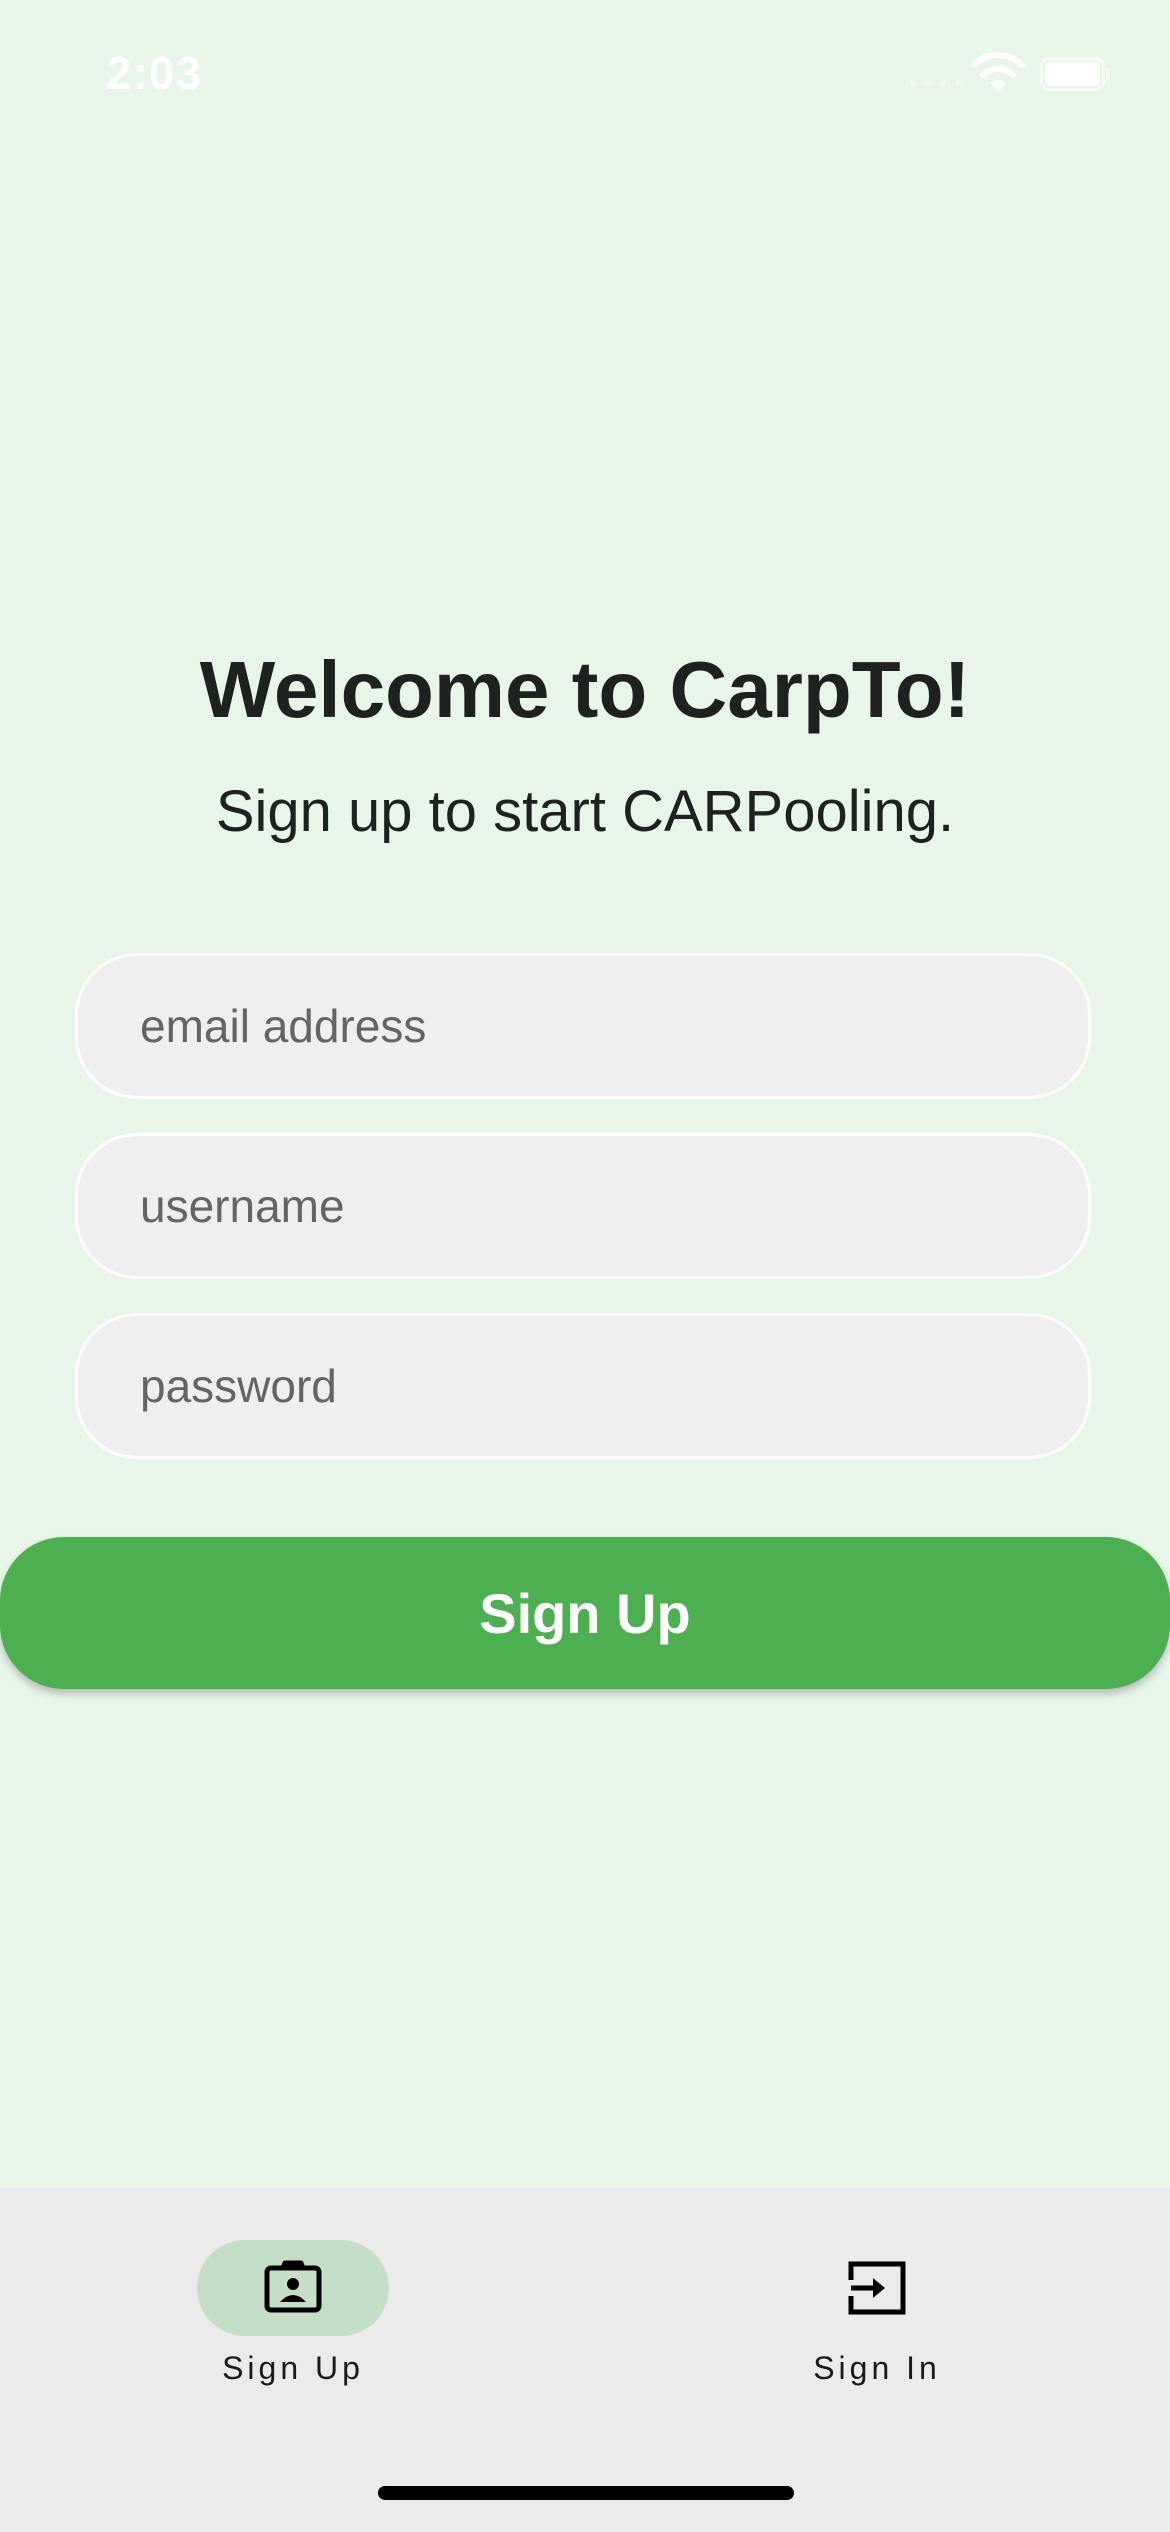 Image resolution: width=1170 pixels, height=2532 pixels. What do you see at coordinates (586, 2493) in the screenshot?
I see `home-indicator` at bounding box center [586, 2493].